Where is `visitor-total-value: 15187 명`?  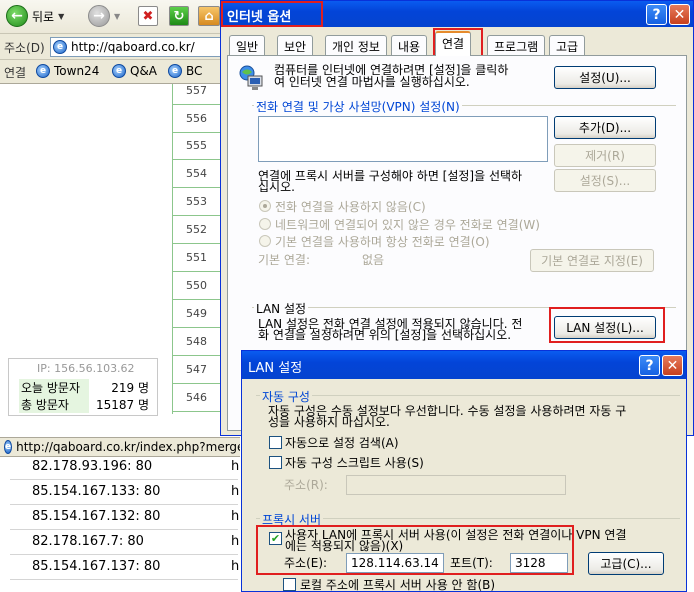 visitor-total-value: 15187 명 is located at coordinates (122, 405).